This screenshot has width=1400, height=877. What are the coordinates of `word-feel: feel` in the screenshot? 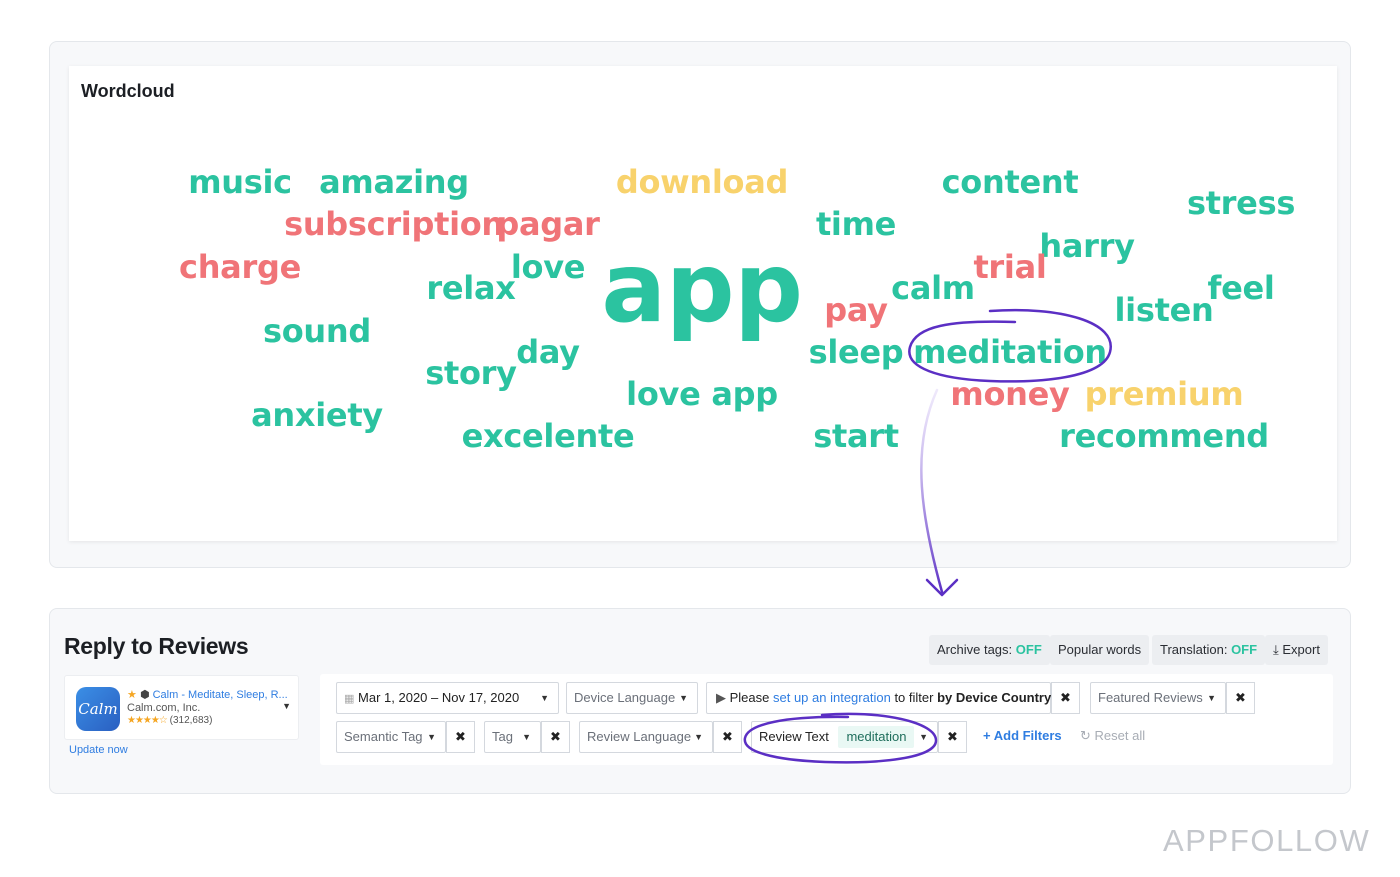 It's located at (1240, 288).